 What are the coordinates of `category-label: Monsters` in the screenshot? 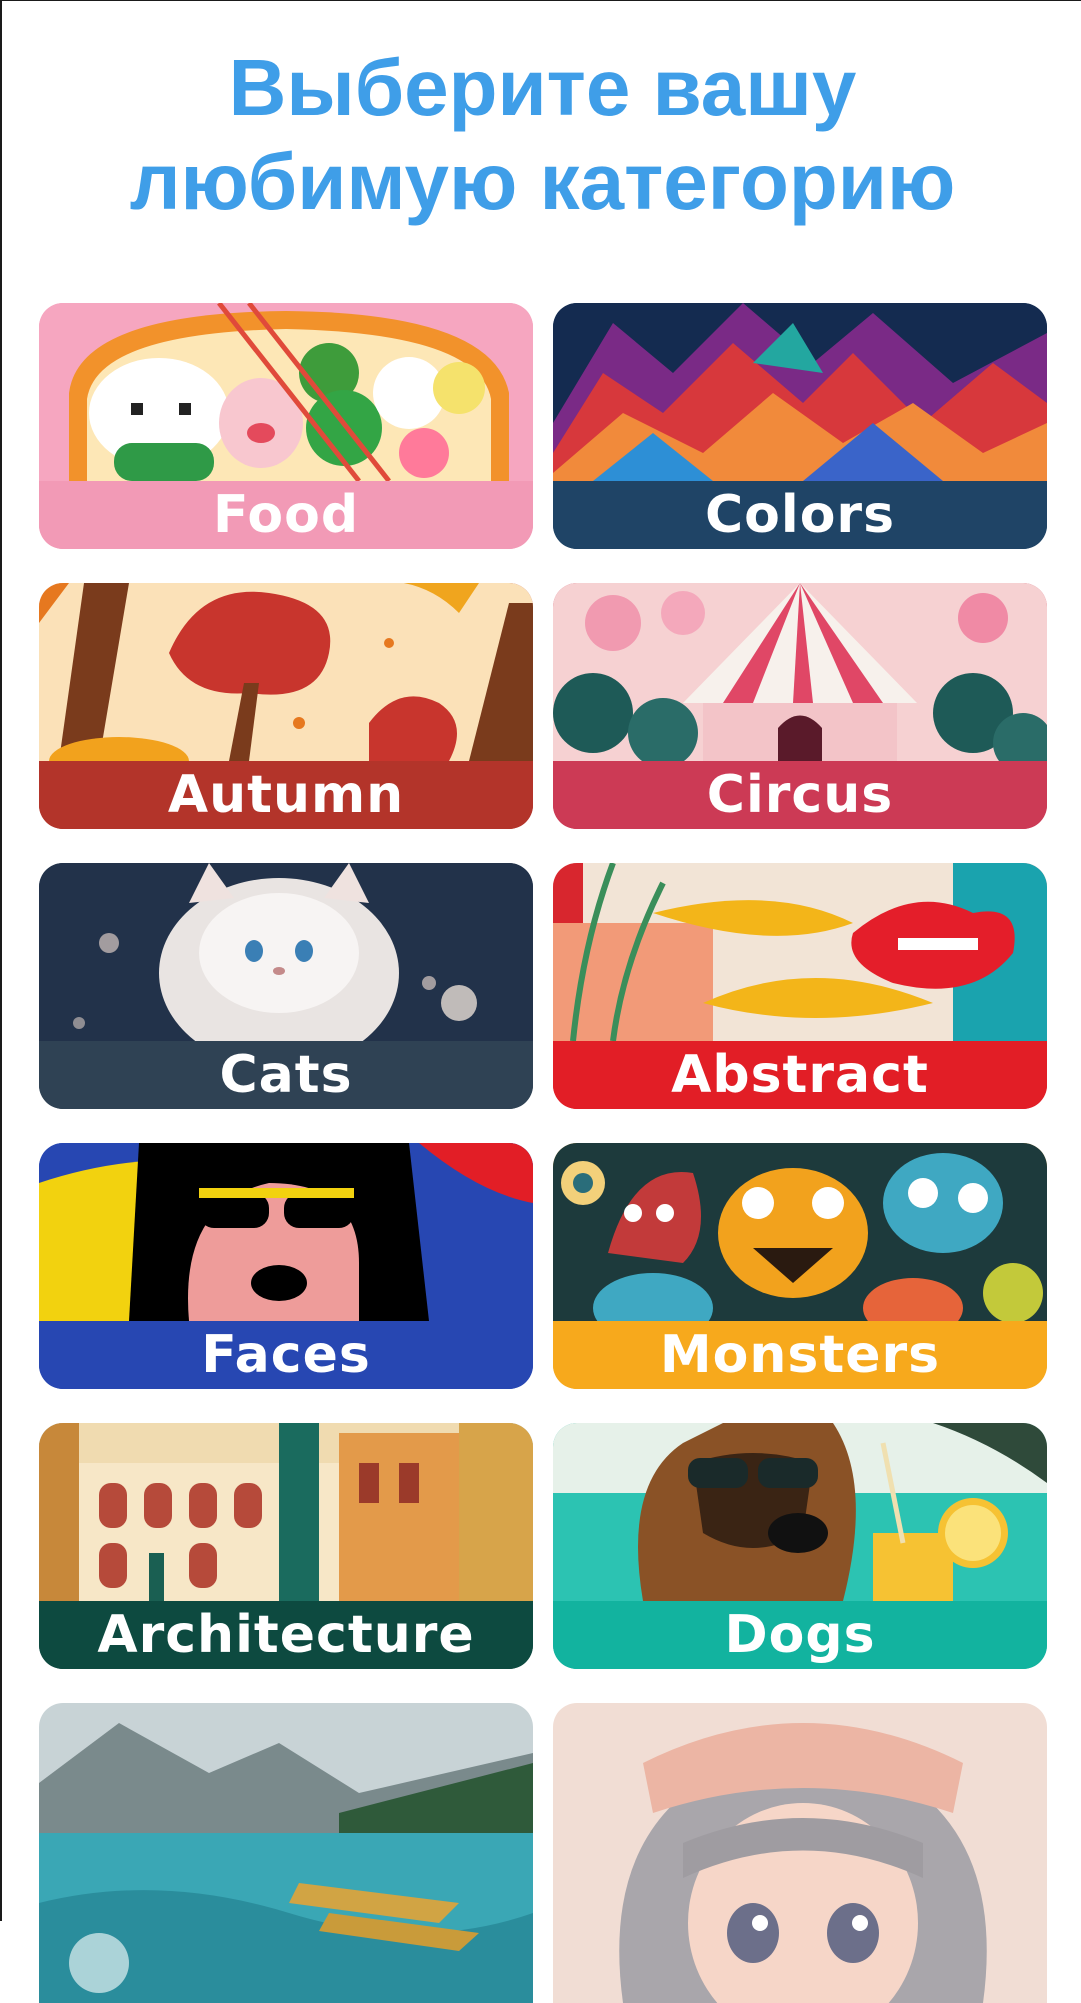 It's located at (800, 1355).